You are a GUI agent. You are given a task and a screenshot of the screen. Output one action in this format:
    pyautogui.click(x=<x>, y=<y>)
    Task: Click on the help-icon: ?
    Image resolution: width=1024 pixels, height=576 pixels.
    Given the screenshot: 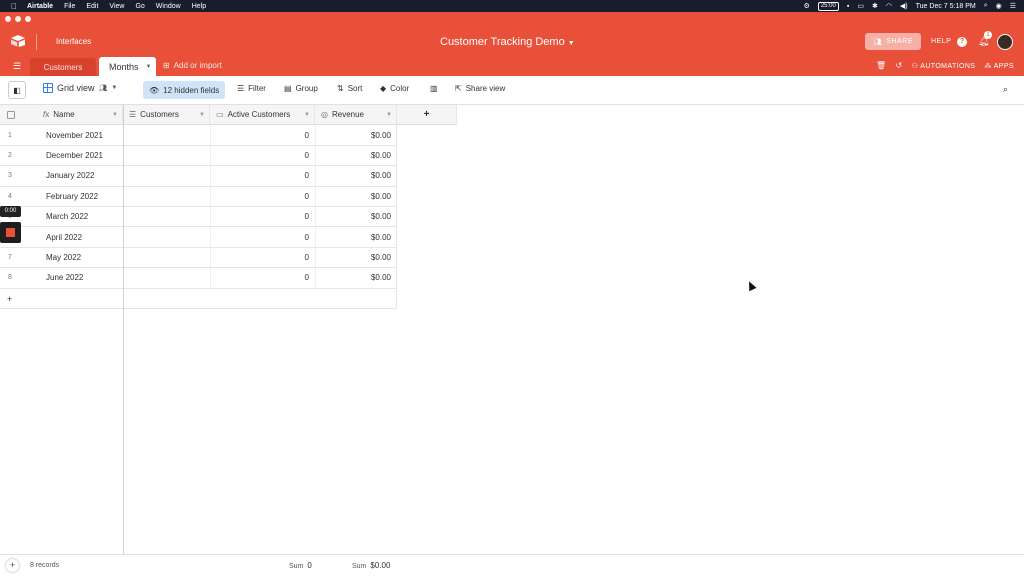 What is the action you would take?
    pyautogui.click(x=962, y=42)
    